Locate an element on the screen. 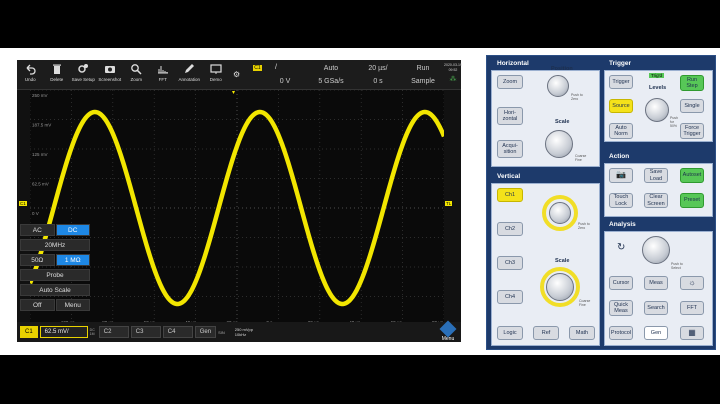 The height and width of the screenshot is (404, 720). ch4-key: Ch4 is located at coordinates (510, 297).